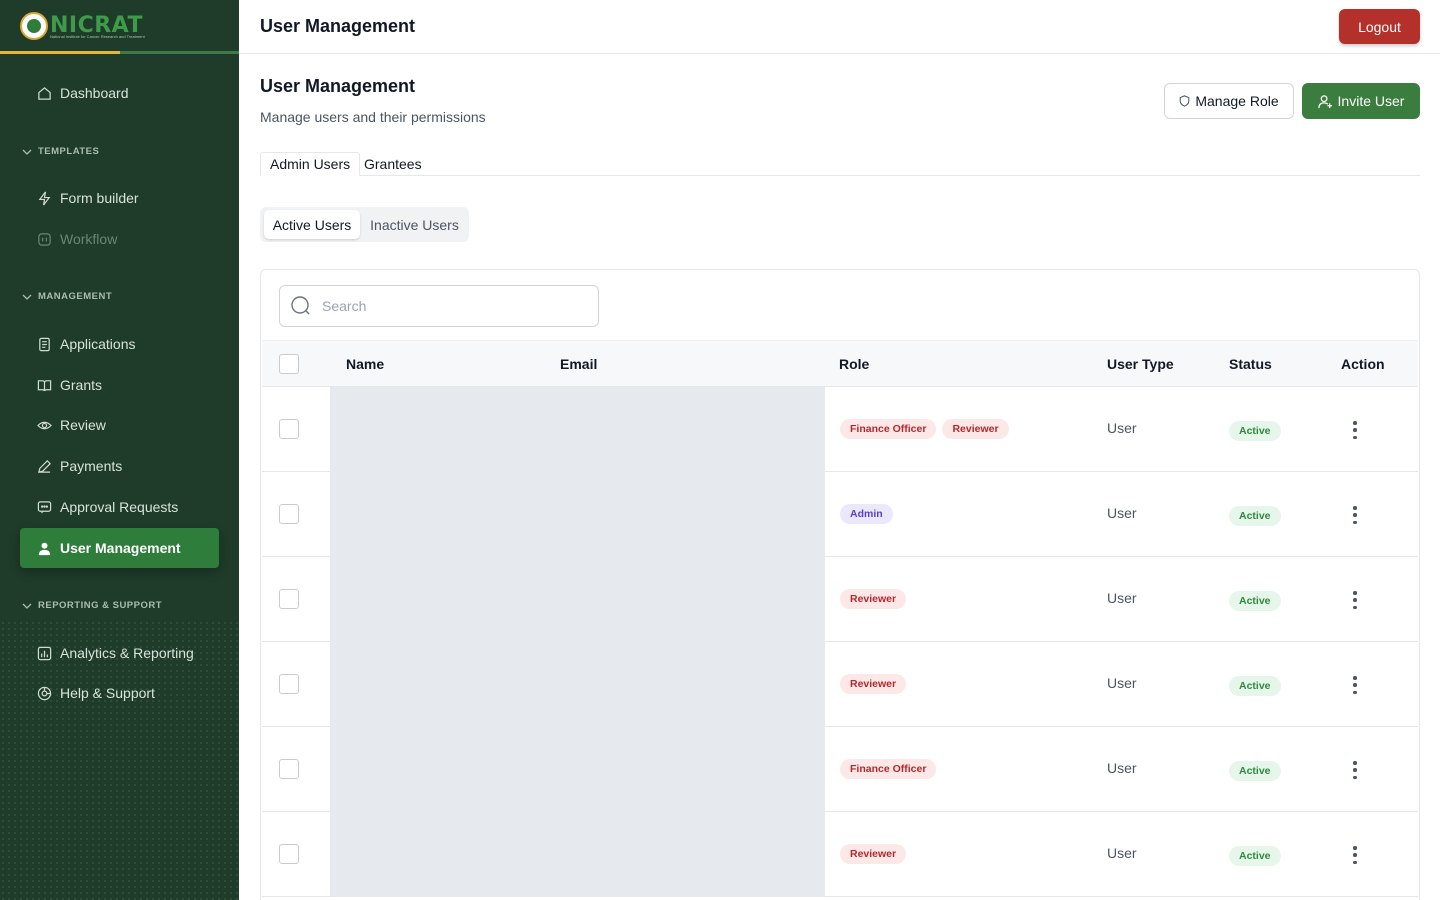 The width and height of the screenshot is (1440, 900). I want to click on sidebar-item-label: Form builder, so click(99, 198).